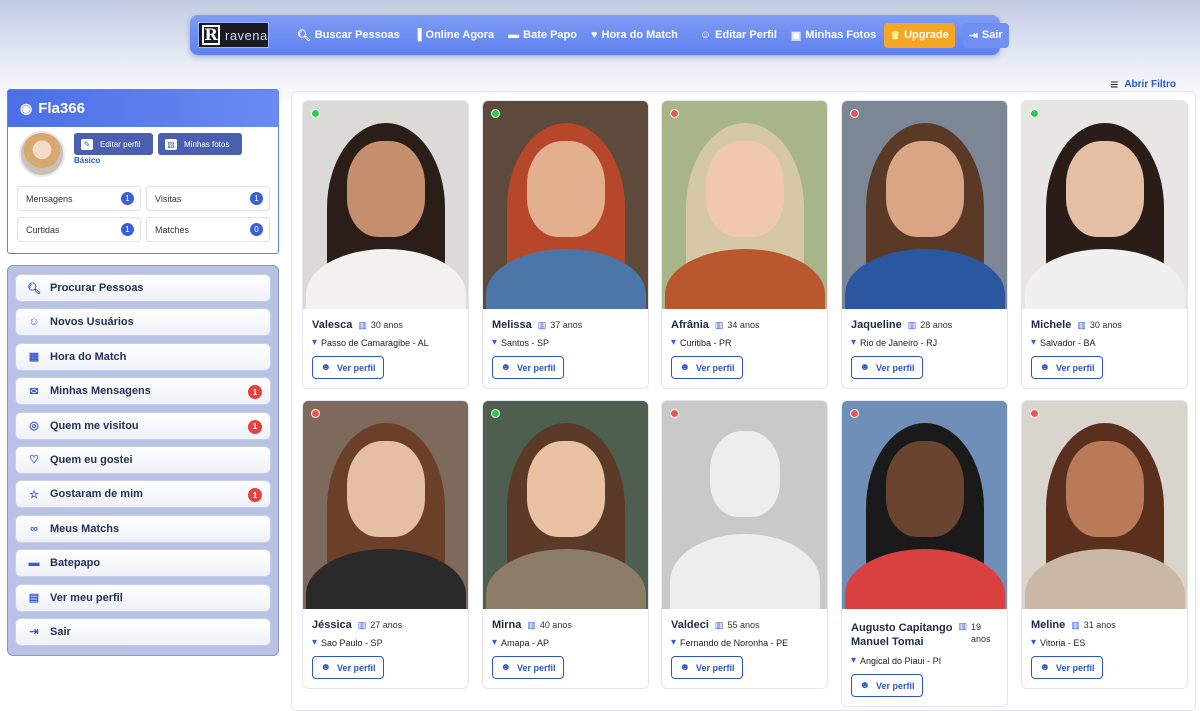 This screenshot has height=711, width=1200. I want to click on nav-online-agora: ▐ Online Agora, so click(454, 35).